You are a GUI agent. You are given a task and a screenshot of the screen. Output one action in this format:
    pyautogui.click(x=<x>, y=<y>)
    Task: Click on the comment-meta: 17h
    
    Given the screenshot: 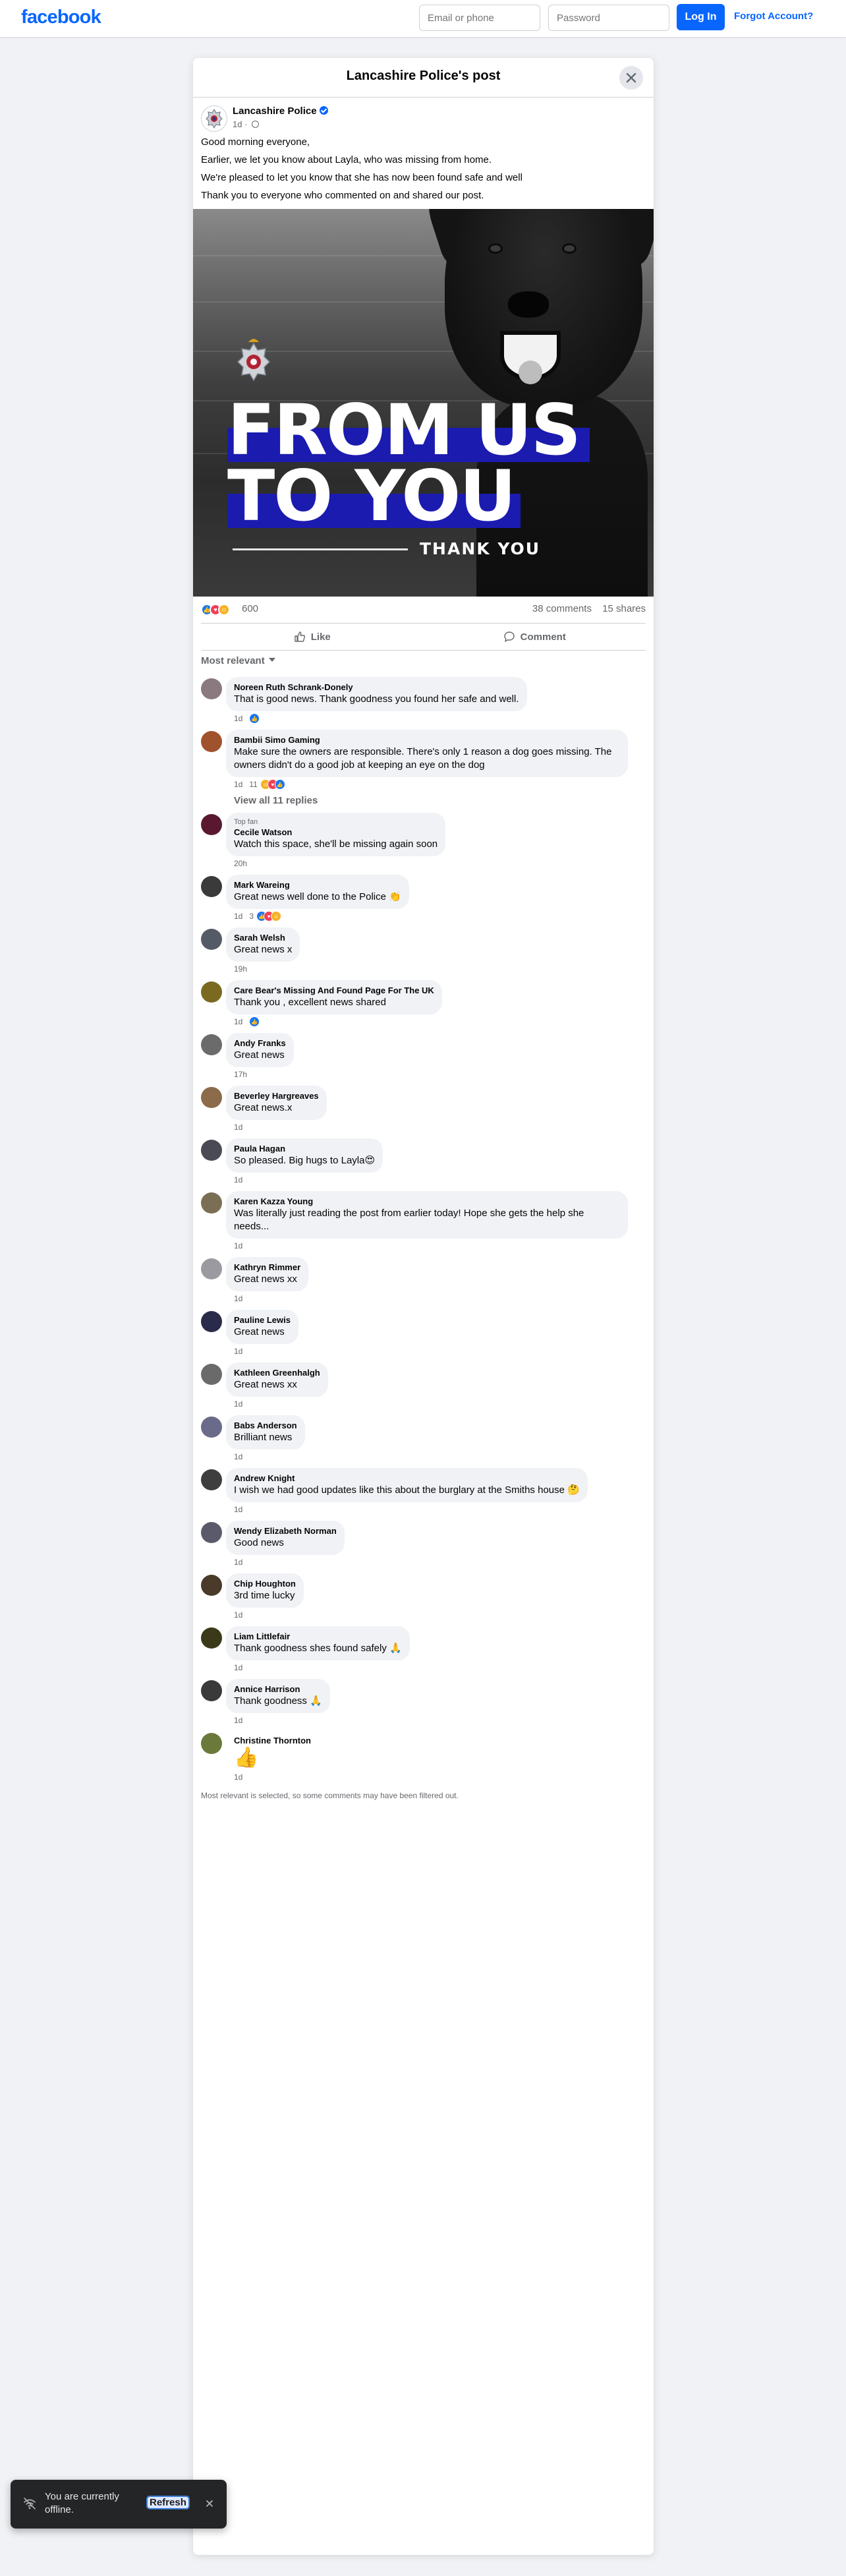 What is the action you would take?
    pyautogui.click(x=444, y=1074)
    